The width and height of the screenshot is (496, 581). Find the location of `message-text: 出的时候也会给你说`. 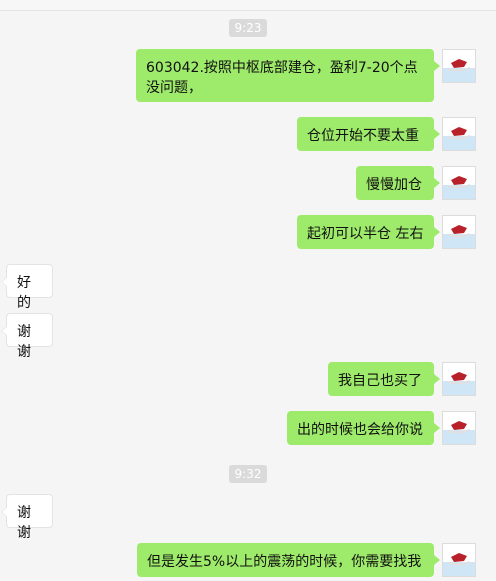

message-text: 出的时候也会给你说 is located at coordinates (360, 430).